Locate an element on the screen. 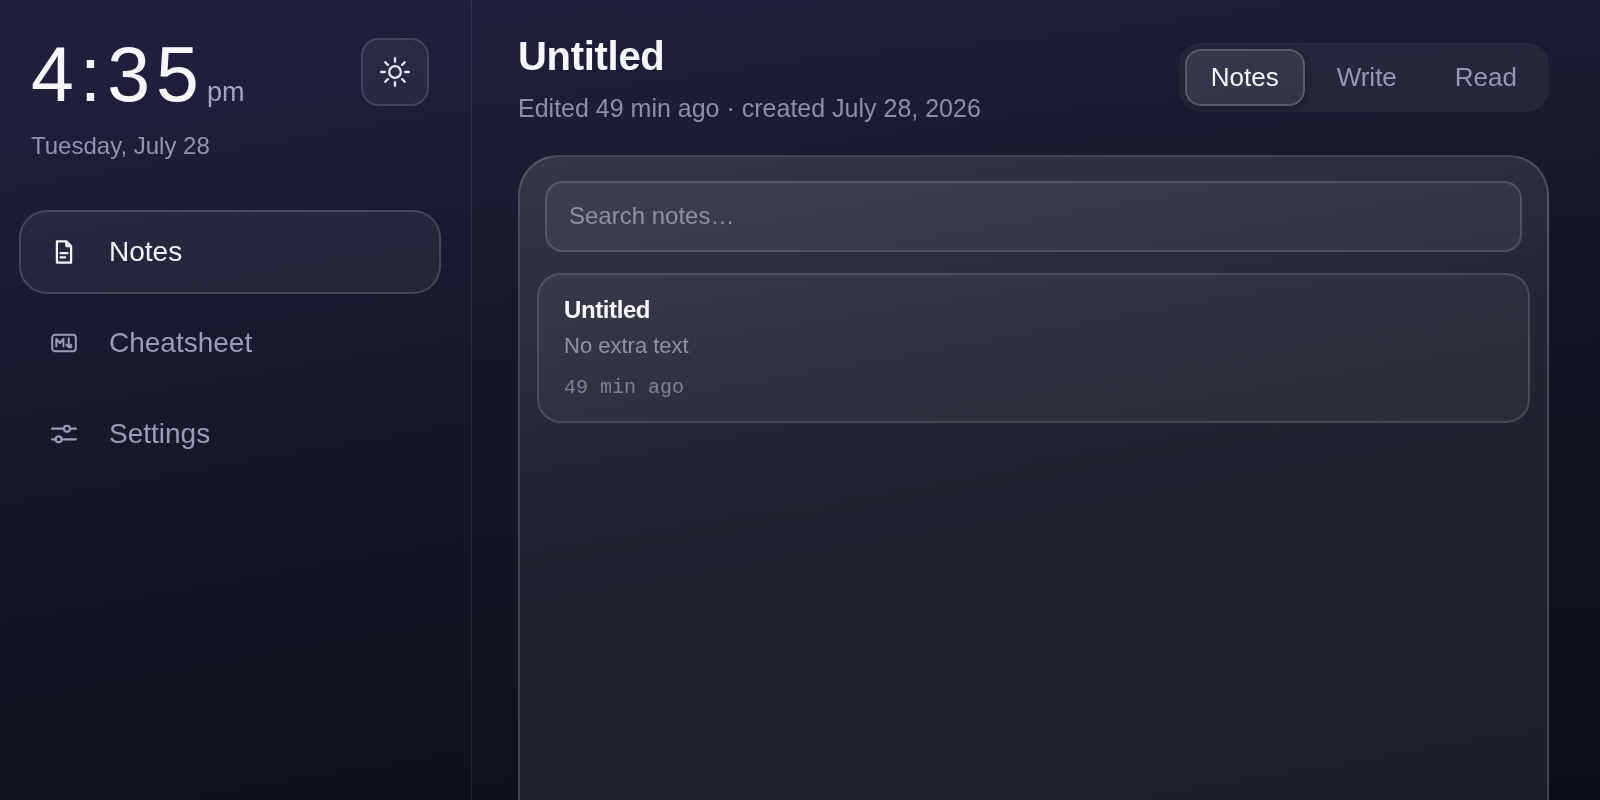 The width and height of the screenshot is (1600, 800). sidebar-item: Settings is located at coordinates (230, 434).